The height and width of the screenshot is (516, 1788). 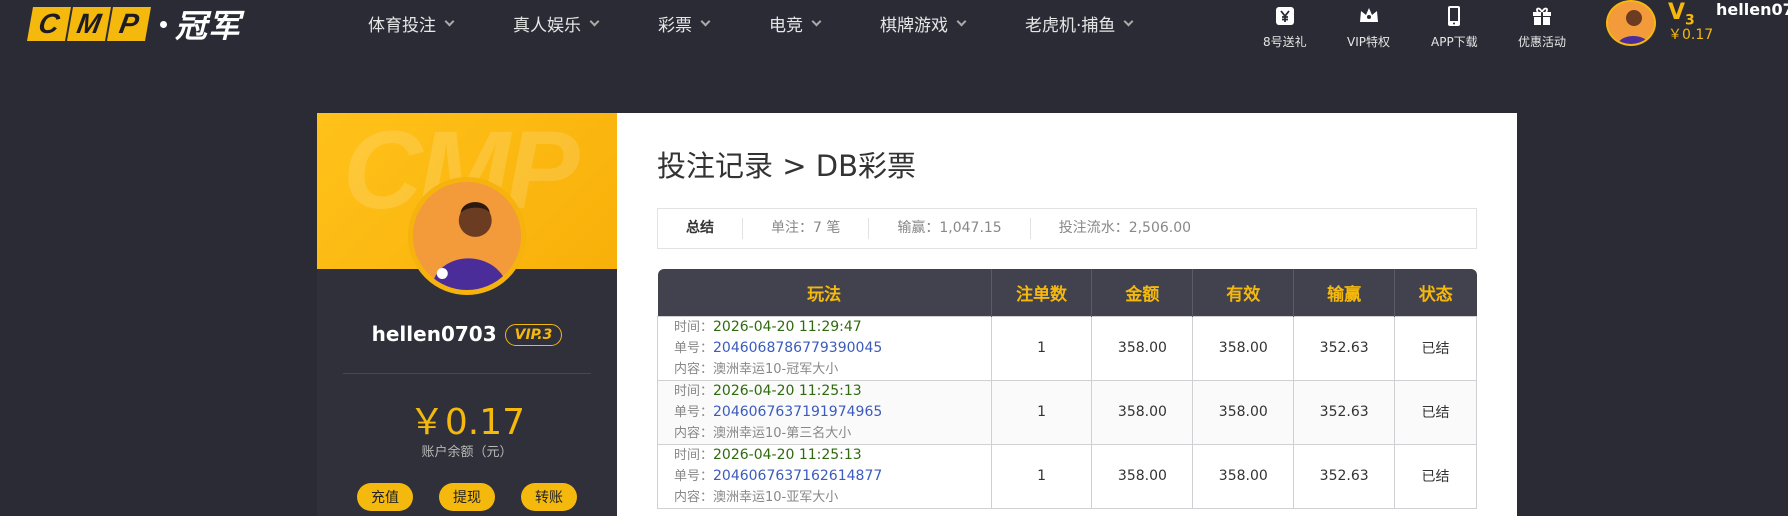 I want to click on bet-content: 澳洲幸运10-第三名大小, so click(x=782, y=433).